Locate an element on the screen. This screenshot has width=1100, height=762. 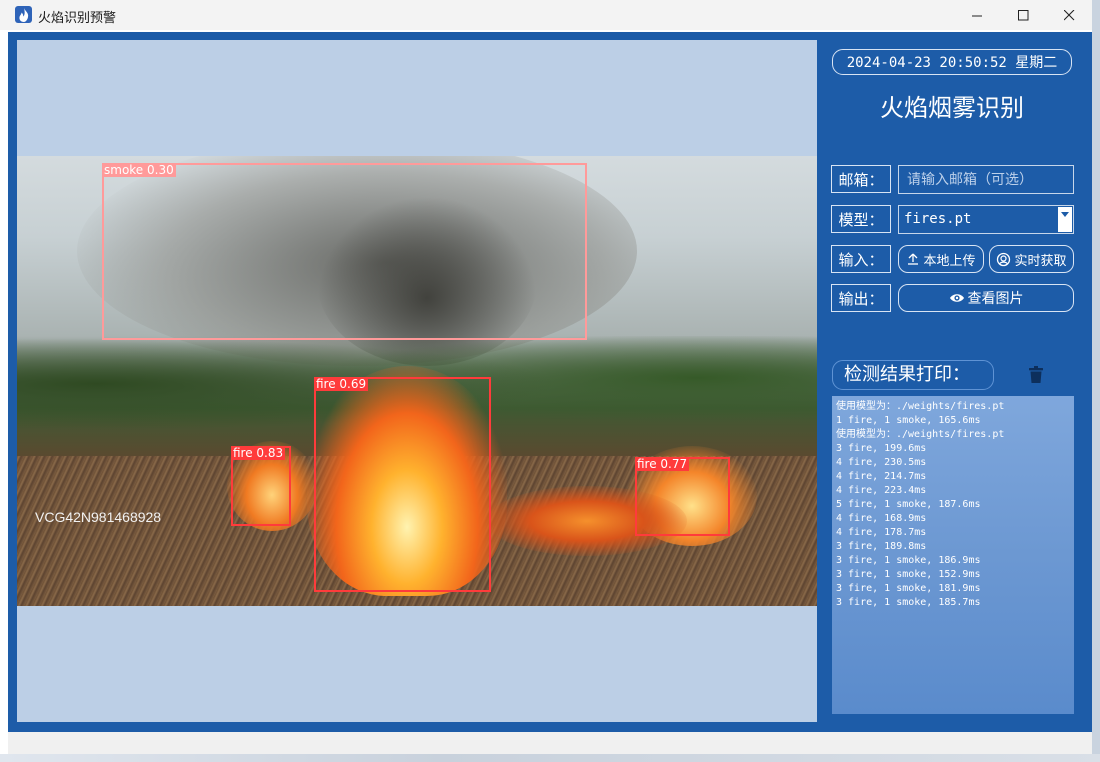
view-image-label: 查看图片 is located at coordinates (995, 299).